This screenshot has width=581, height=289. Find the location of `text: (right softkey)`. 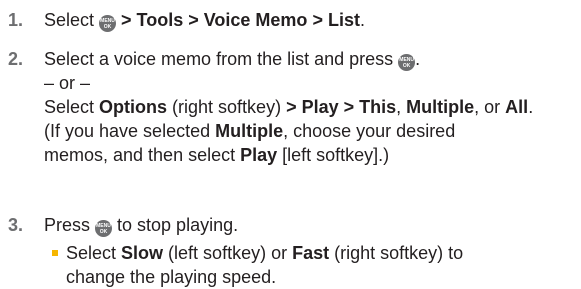

text: (right softkey) is located at coordinates (227, 107).